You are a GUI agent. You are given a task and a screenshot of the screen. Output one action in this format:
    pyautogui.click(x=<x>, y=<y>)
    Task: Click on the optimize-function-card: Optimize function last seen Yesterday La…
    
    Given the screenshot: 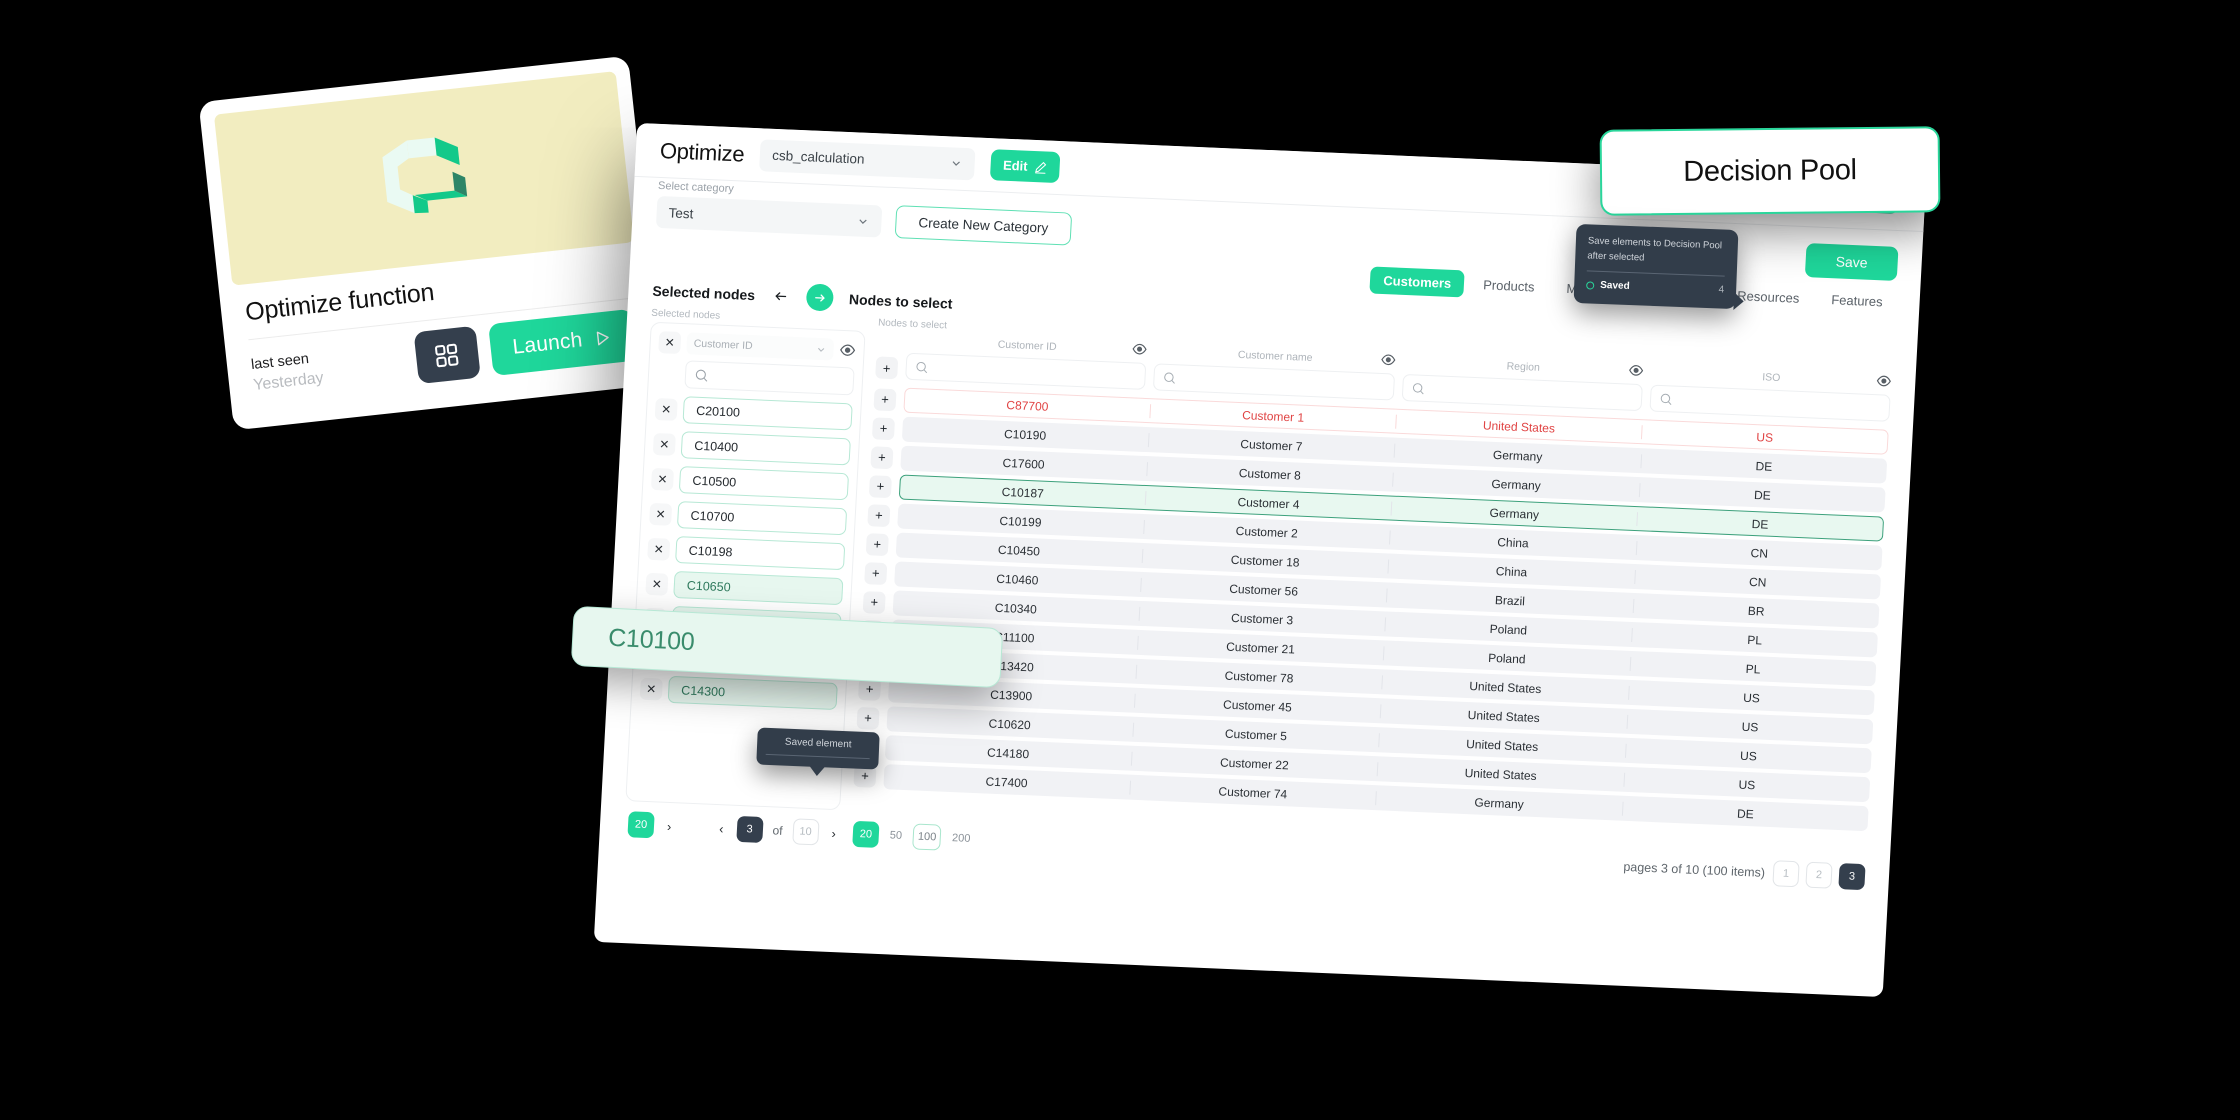 What is the action you would take?
    pyautogui.click(x=431, y=243)
    